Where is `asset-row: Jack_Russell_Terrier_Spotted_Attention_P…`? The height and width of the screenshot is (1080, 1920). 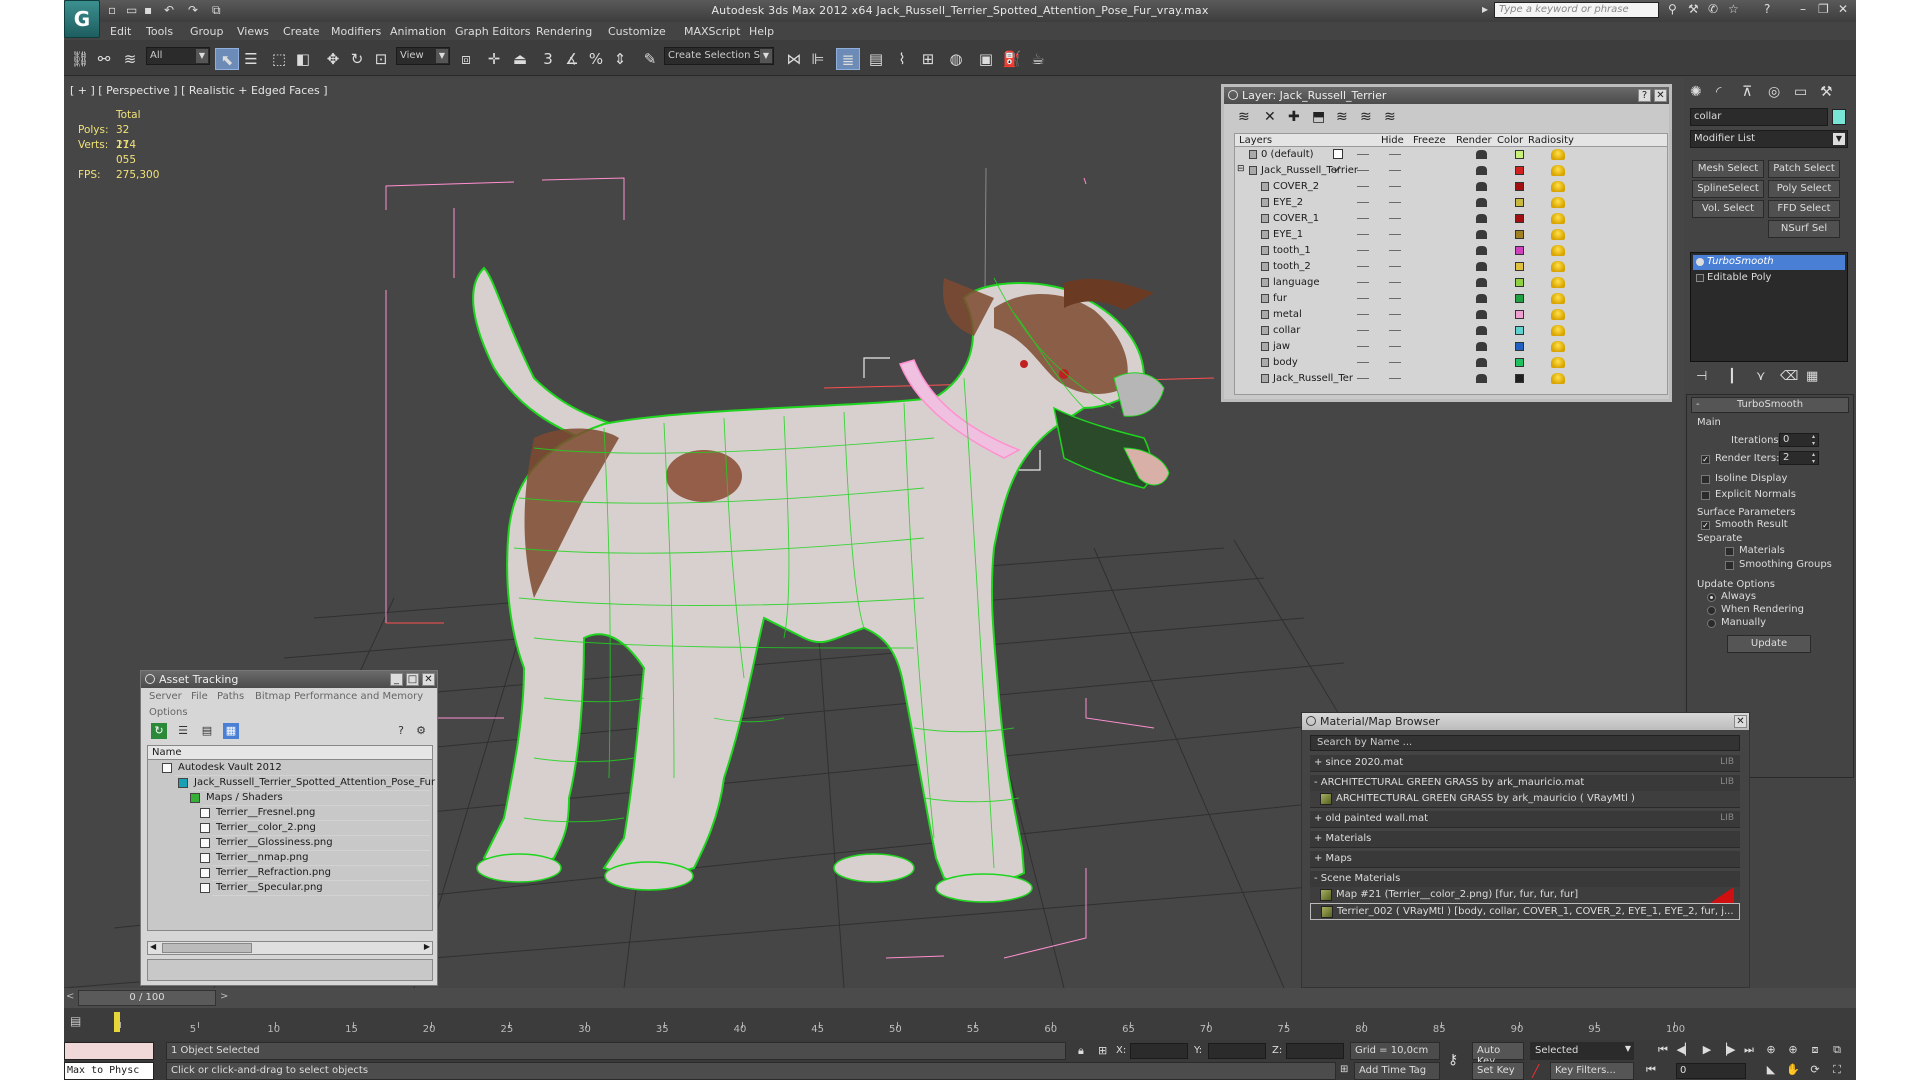 asset-row: Jack_Russell_Terrier_Spotted_Attention_P… is located at coordinates (306, 783).